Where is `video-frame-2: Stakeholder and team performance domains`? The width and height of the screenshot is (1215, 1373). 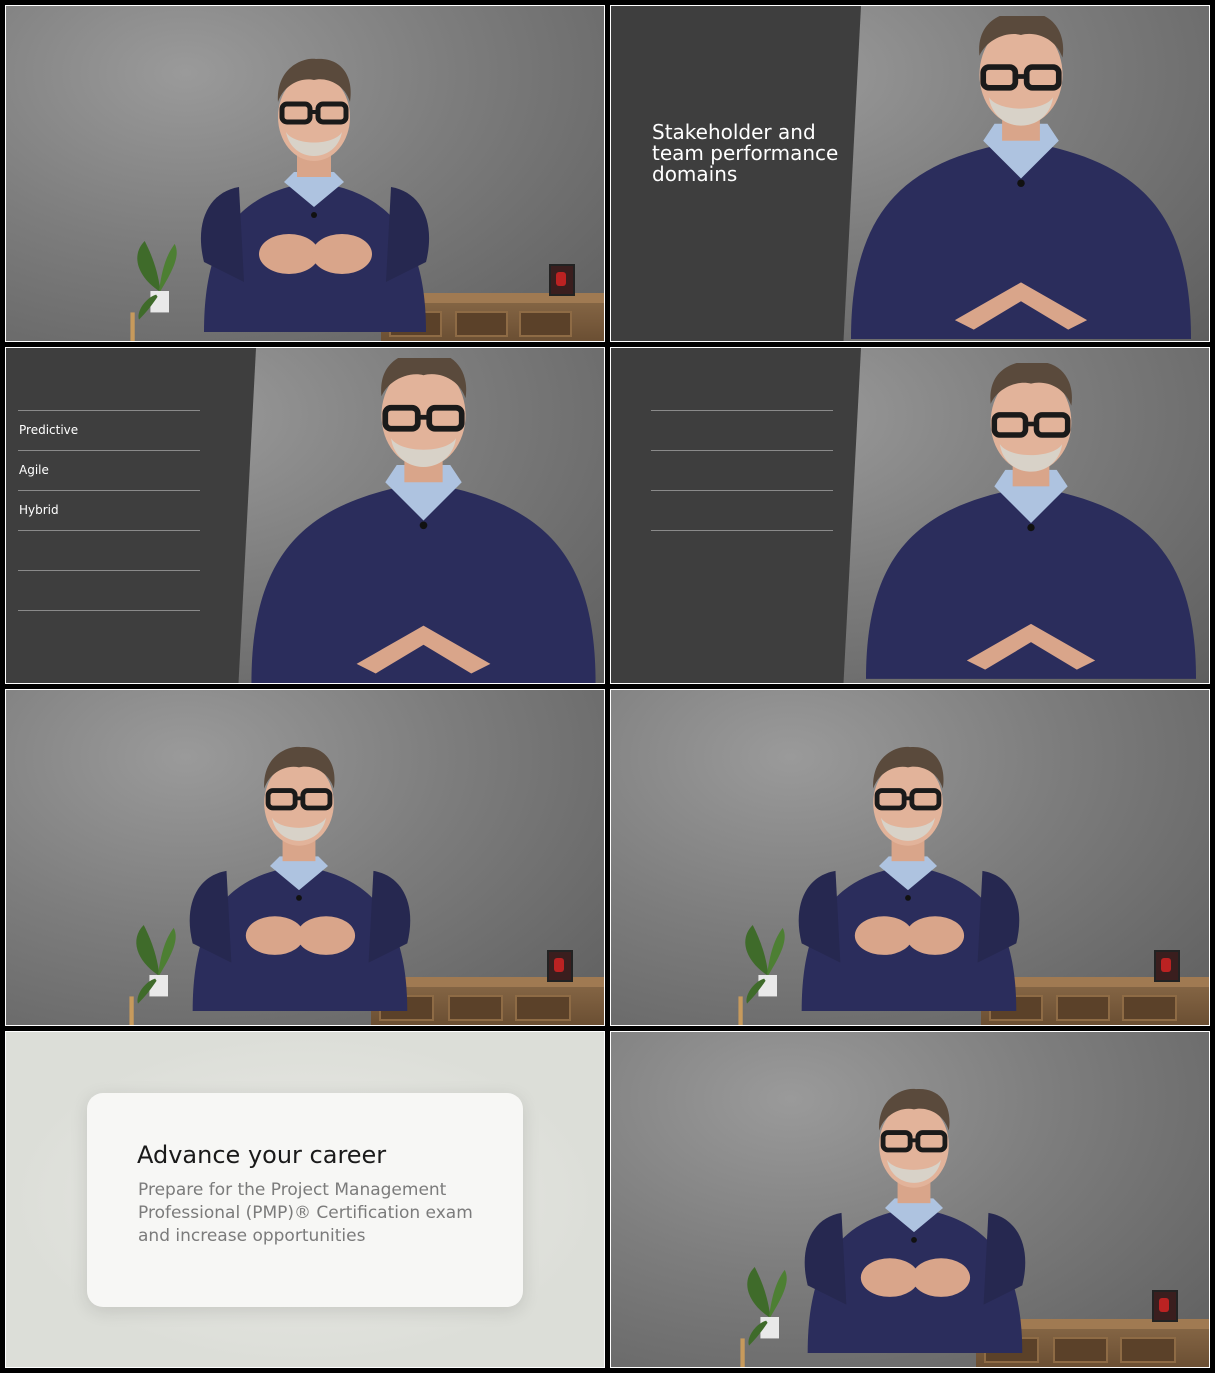
video-frame-2: Stakeholder and team performance domains is located at coordinates (910, 173).